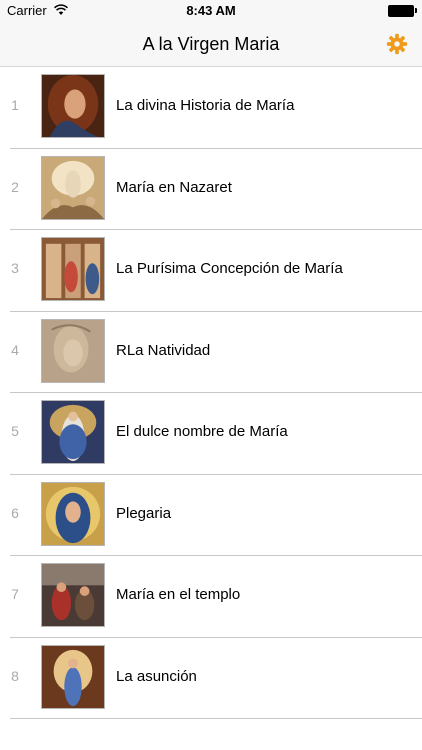 Image resolution: width=422 pixels, height=750 pixels. Describe the element at coordinates (15, 594) in the screenshot. I see `item-number: 7` at that location.